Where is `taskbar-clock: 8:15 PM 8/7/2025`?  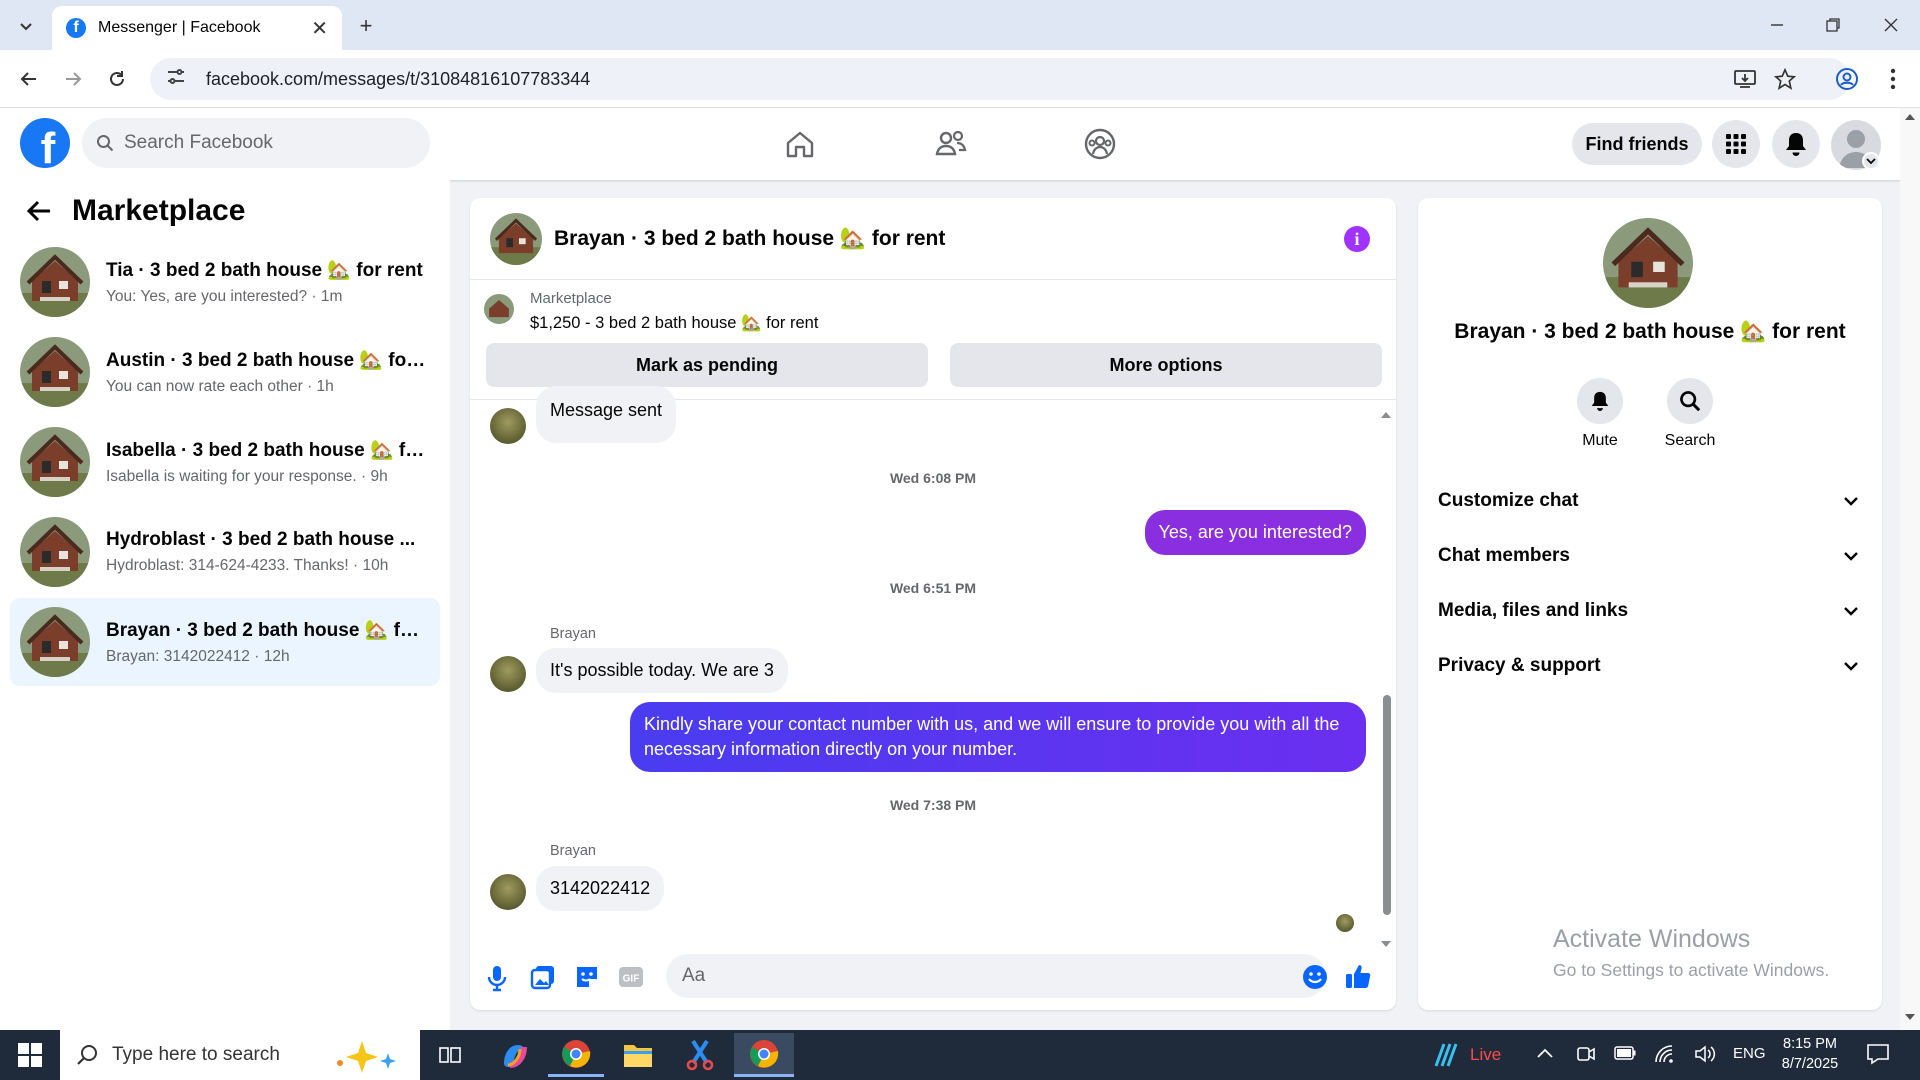
taskbar-clock: 8:15 PM 8/7/2025 is located at coordinates (1810, 1054).